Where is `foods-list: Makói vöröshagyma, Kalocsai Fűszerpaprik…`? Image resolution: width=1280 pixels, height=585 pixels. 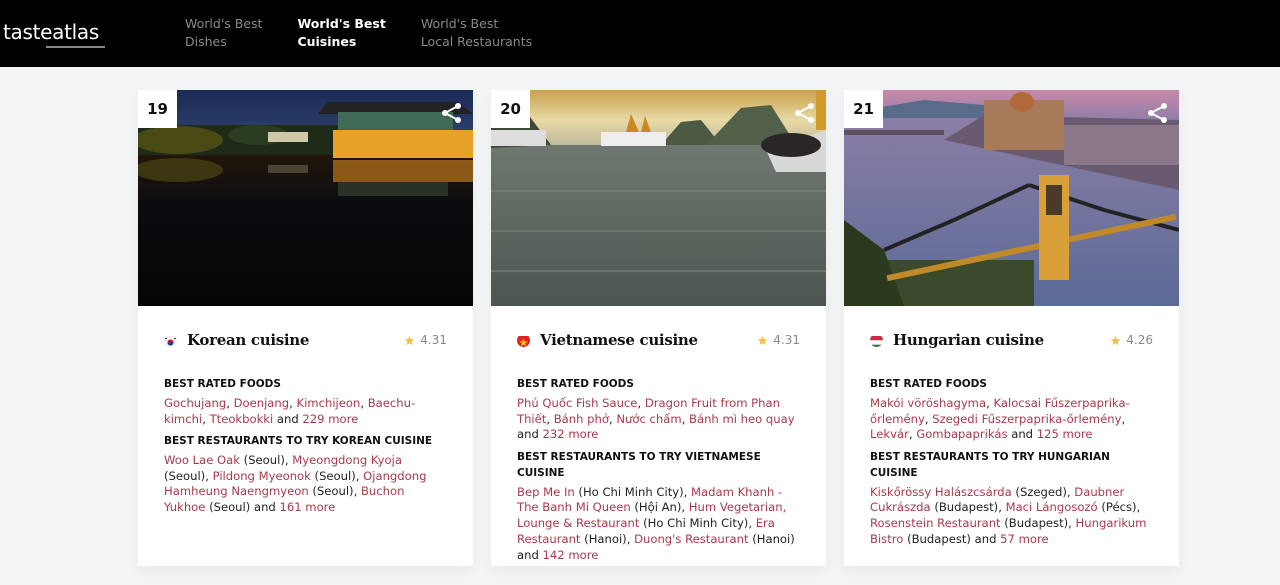
foods-list: Makói vöröshagyma, Kalocsai Fűszerpaprik… is located at coordinates (1000, 418).